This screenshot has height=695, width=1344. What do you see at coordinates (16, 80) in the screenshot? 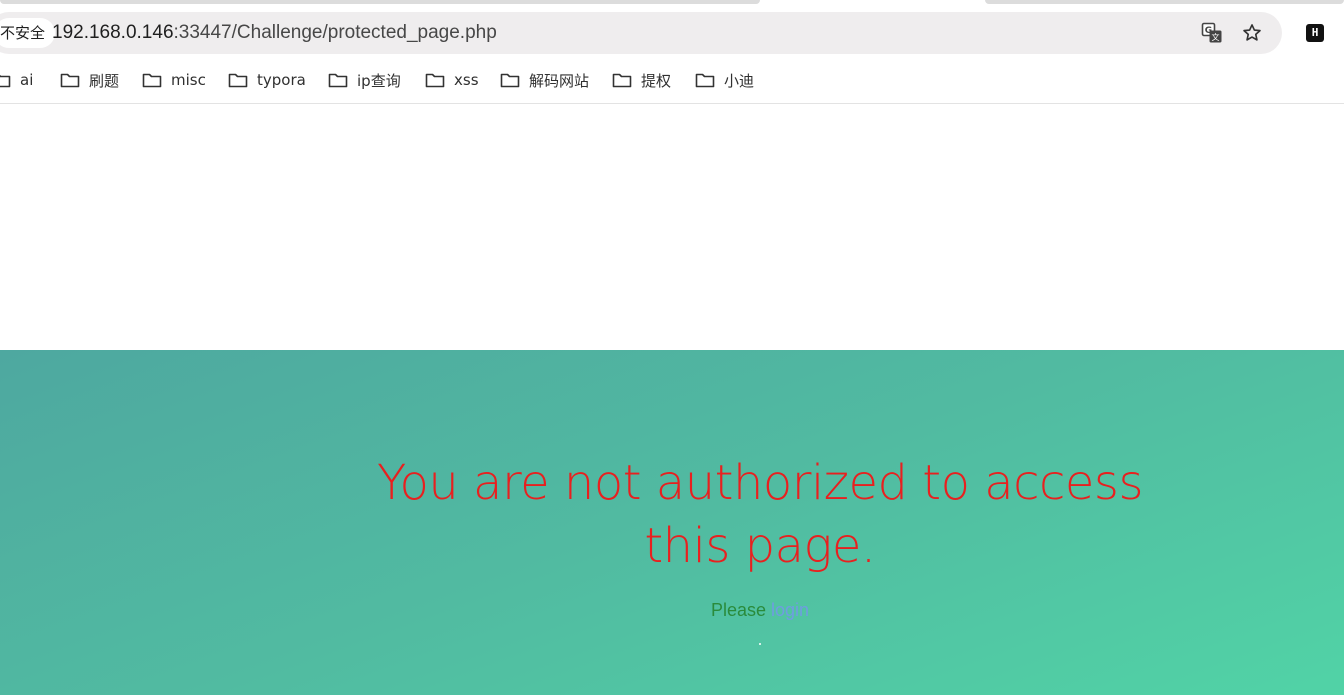
I see `bookmark-folder-ai: ai` at bounding box center [16, 80].